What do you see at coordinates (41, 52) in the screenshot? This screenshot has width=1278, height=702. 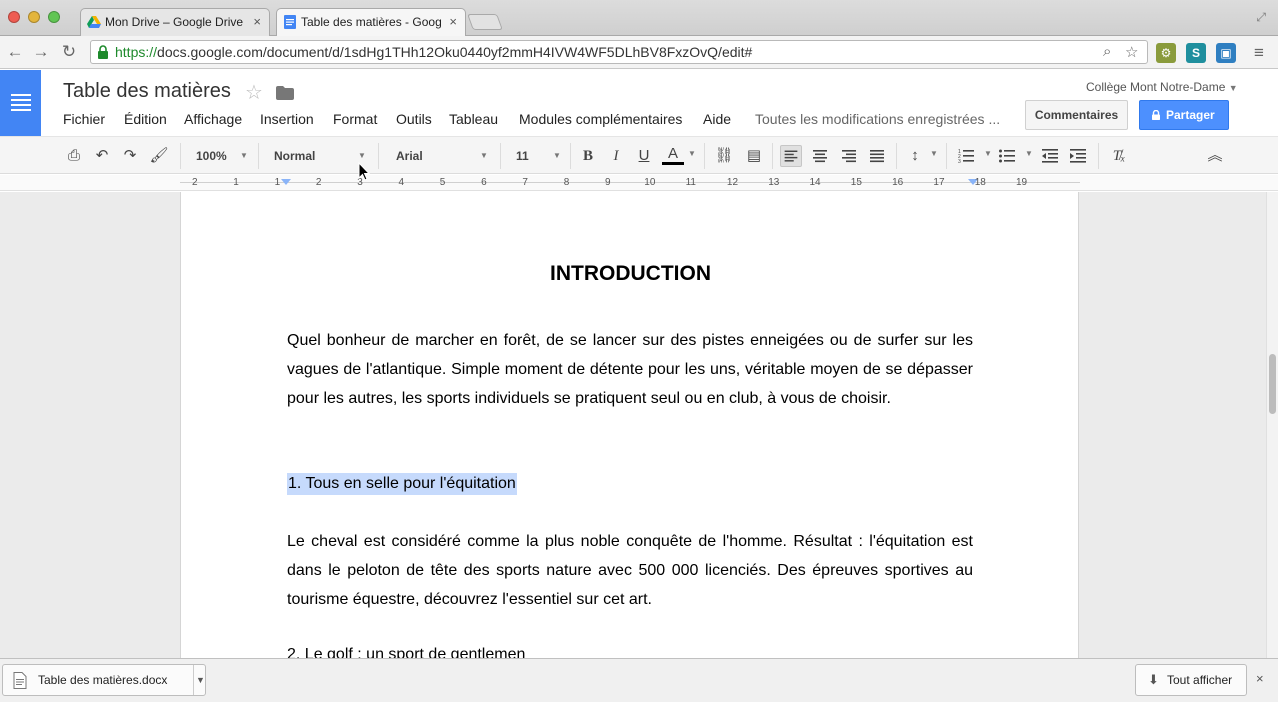 I see `forward-arrow-icon: →` at bounding box center [41, 52].